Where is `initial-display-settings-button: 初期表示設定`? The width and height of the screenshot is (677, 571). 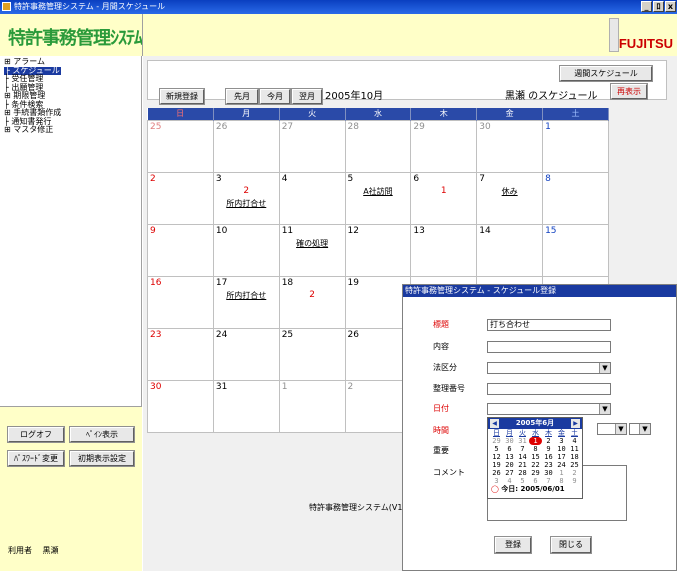 initial-display-settings-button: 初期表示設定 is located at coordinates (102, 458).